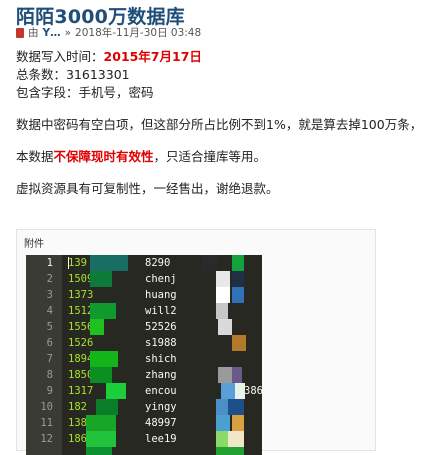  Describe the element at coordinates (219, 124) in the screenshot. I see `password-note-line: 数据中密码有空白项，但这部分所占比例不到1%，就是算去掉100万条，` at that location.